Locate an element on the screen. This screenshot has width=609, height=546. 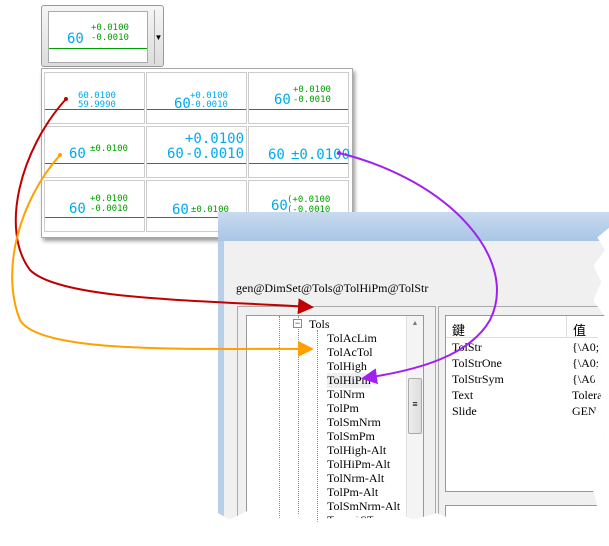
tree-item: TolGOST is located at coordinates (350, 518).